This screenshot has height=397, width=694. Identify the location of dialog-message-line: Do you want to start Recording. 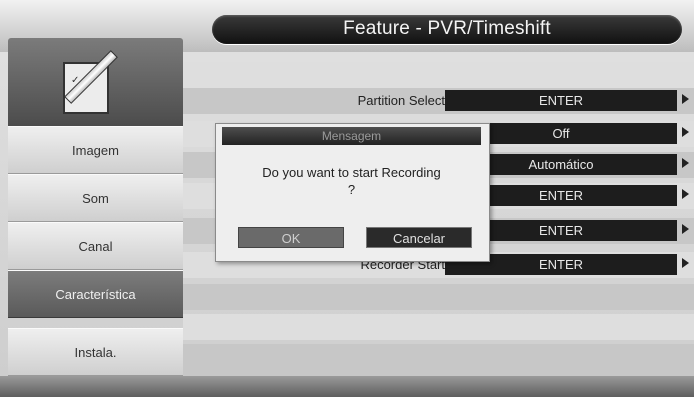
(351, 172).